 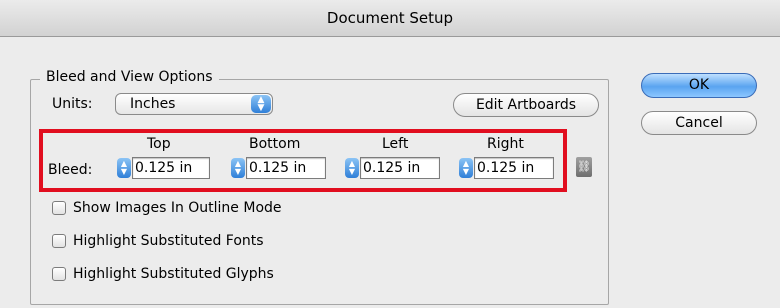 I want to click on bleed-right-field: 0.125 in, so click(x=514, y=168).